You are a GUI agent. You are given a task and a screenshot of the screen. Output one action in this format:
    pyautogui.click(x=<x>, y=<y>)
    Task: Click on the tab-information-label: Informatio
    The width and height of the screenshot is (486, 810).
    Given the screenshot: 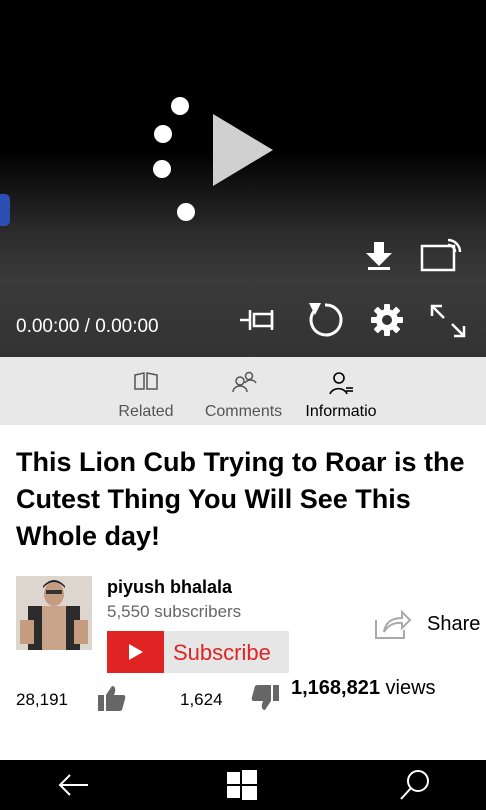 What is the action you would take?
    pyautogui.click(x=341, y=411)
    